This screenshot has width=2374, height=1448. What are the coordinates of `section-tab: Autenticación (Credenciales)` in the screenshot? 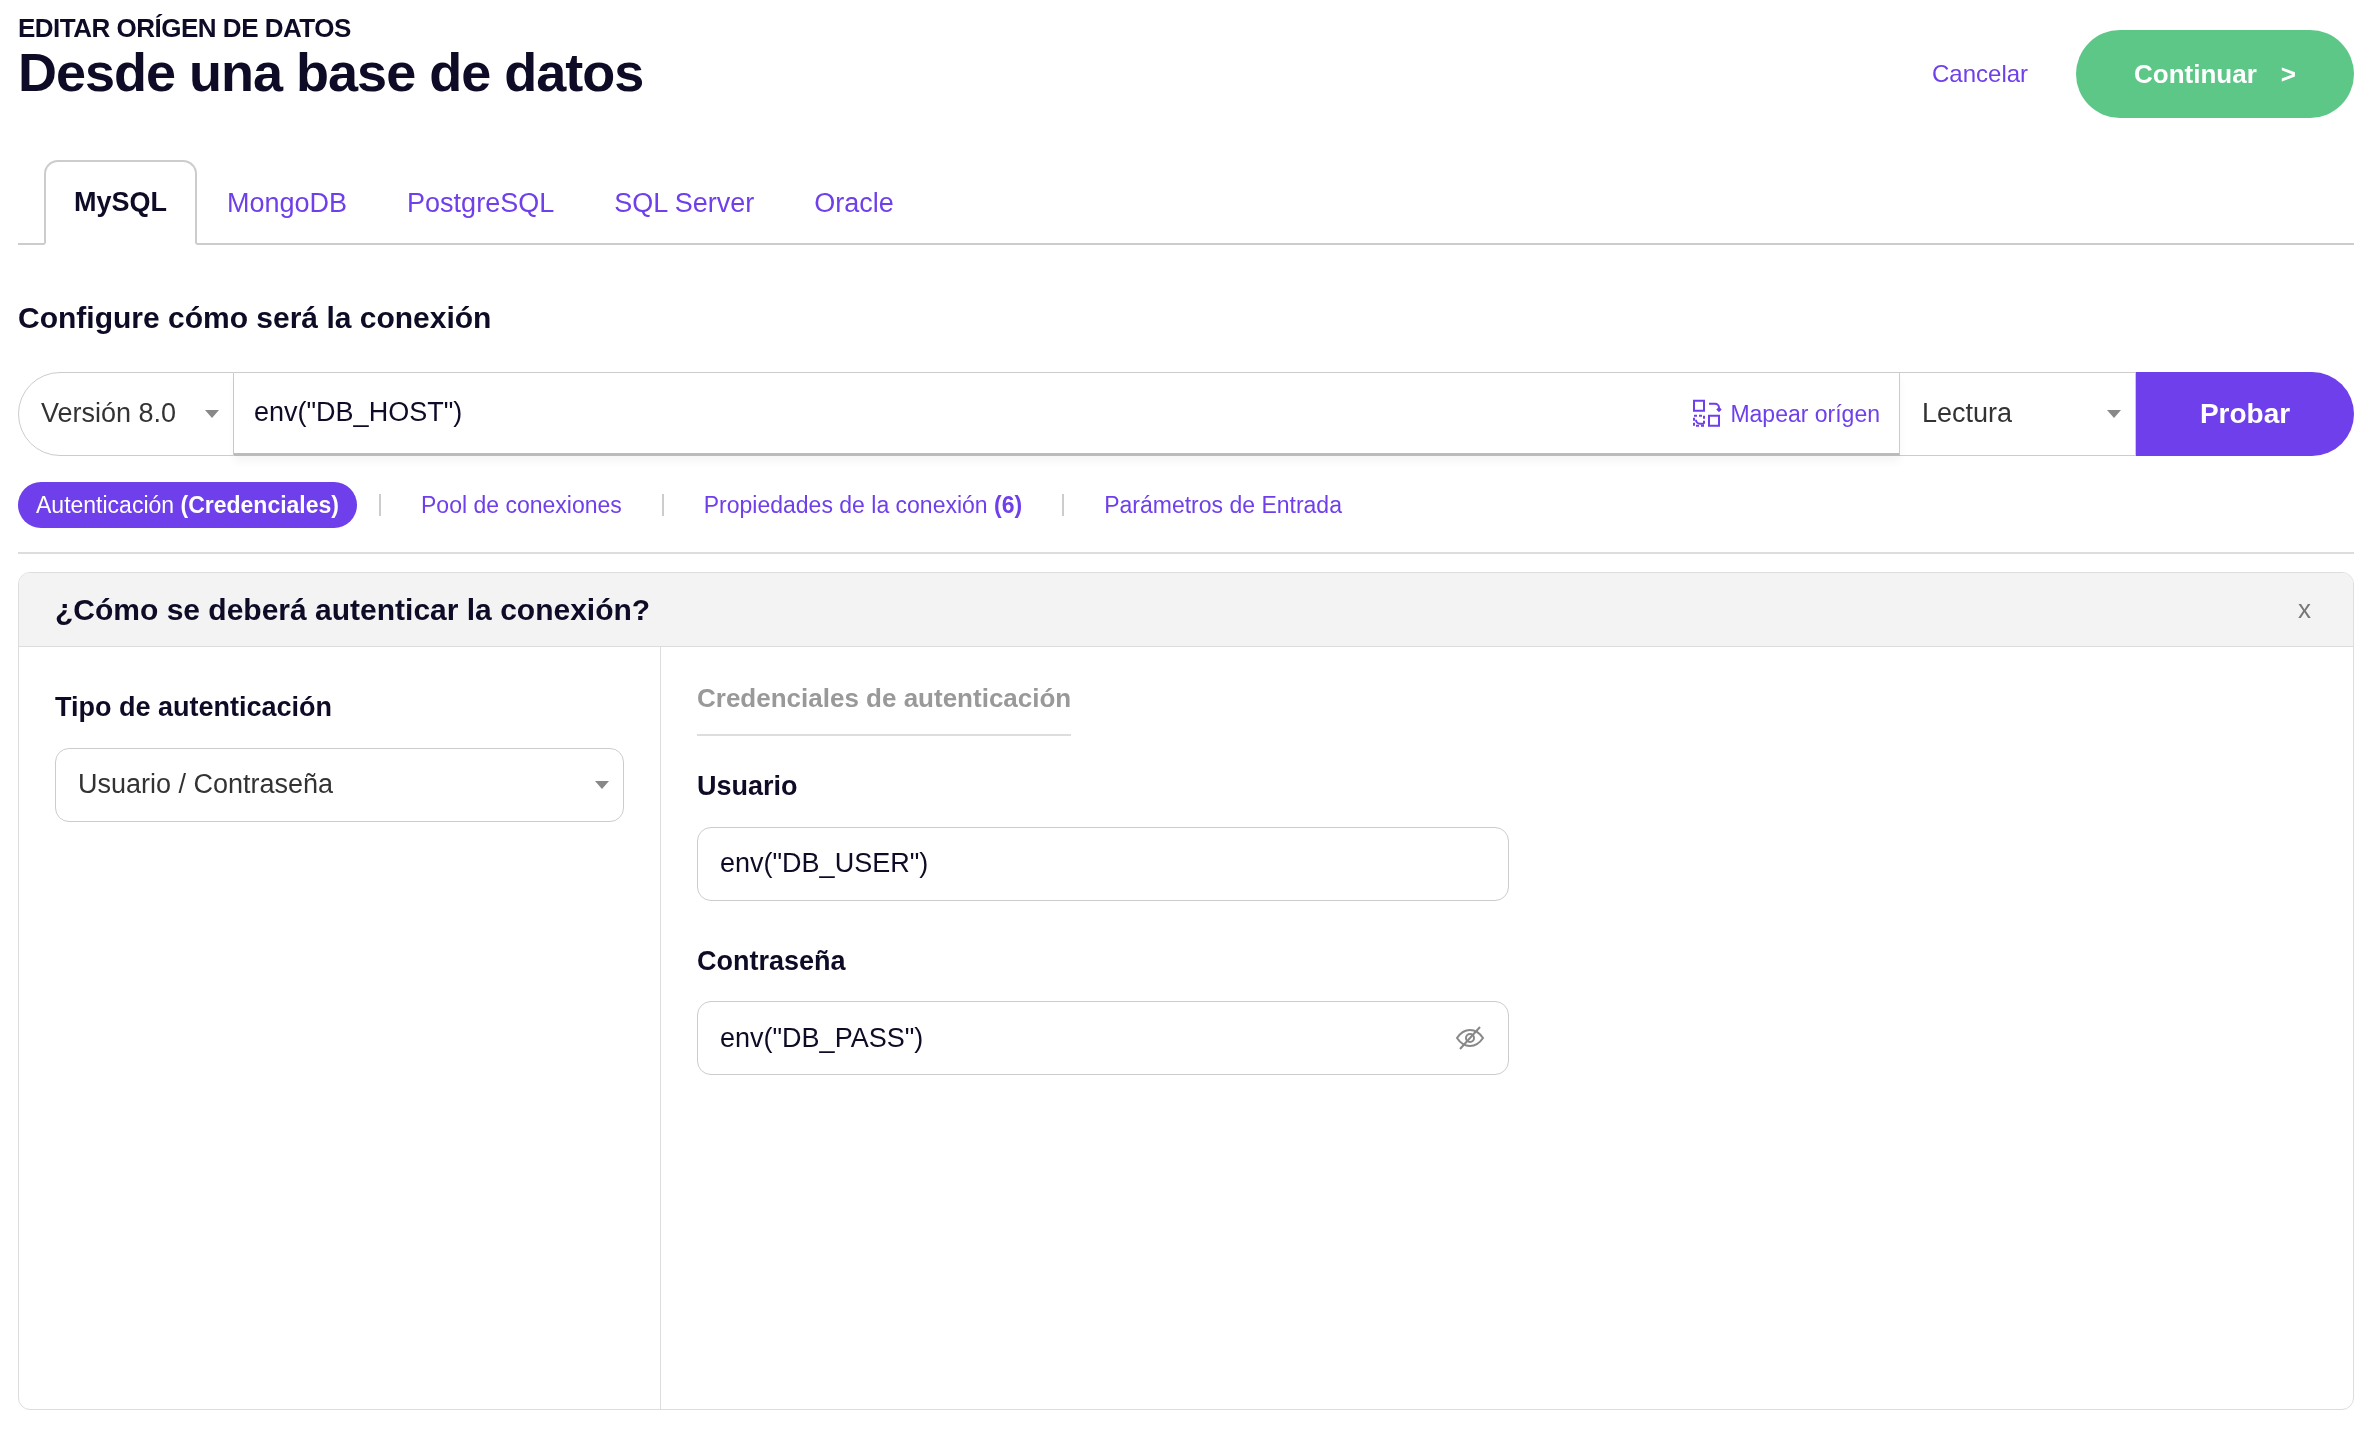 It's located at (187, 504).